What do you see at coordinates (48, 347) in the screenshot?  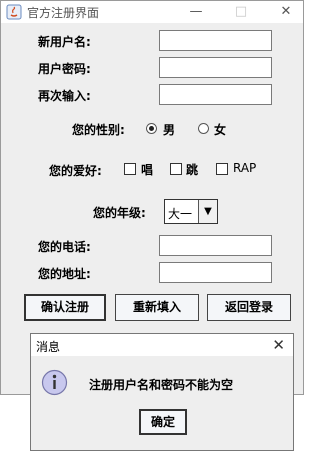 I see `dialog-title: 消息` at bounding box center [48, 347].